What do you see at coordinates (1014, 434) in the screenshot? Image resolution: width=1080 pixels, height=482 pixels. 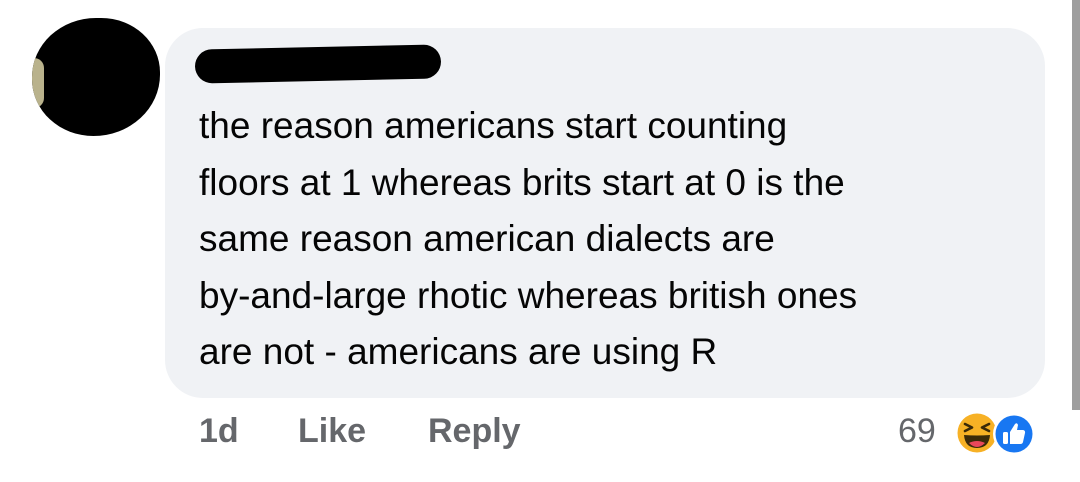 I see `like-icon` at bounding box center [1014, 434].